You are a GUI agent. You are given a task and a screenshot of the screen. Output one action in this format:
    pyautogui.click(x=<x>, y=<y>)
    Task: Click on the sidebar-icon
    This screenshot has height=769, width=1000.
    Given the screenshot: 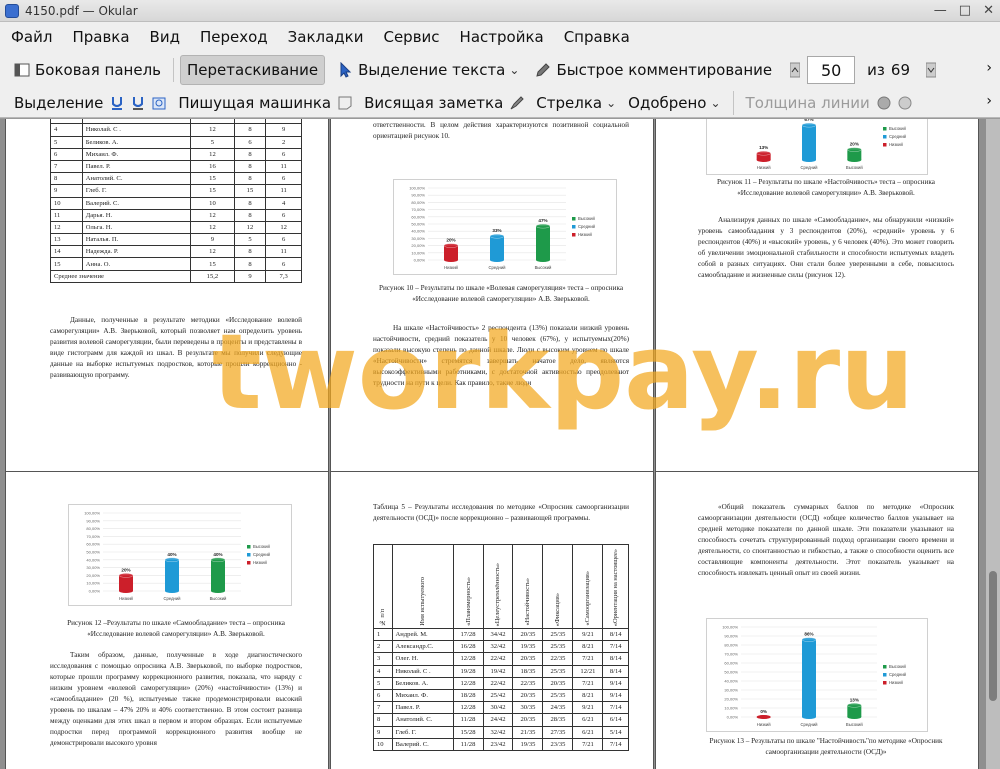 What is the action you would take?
    pyautogui.click(x=22, y=70)
    